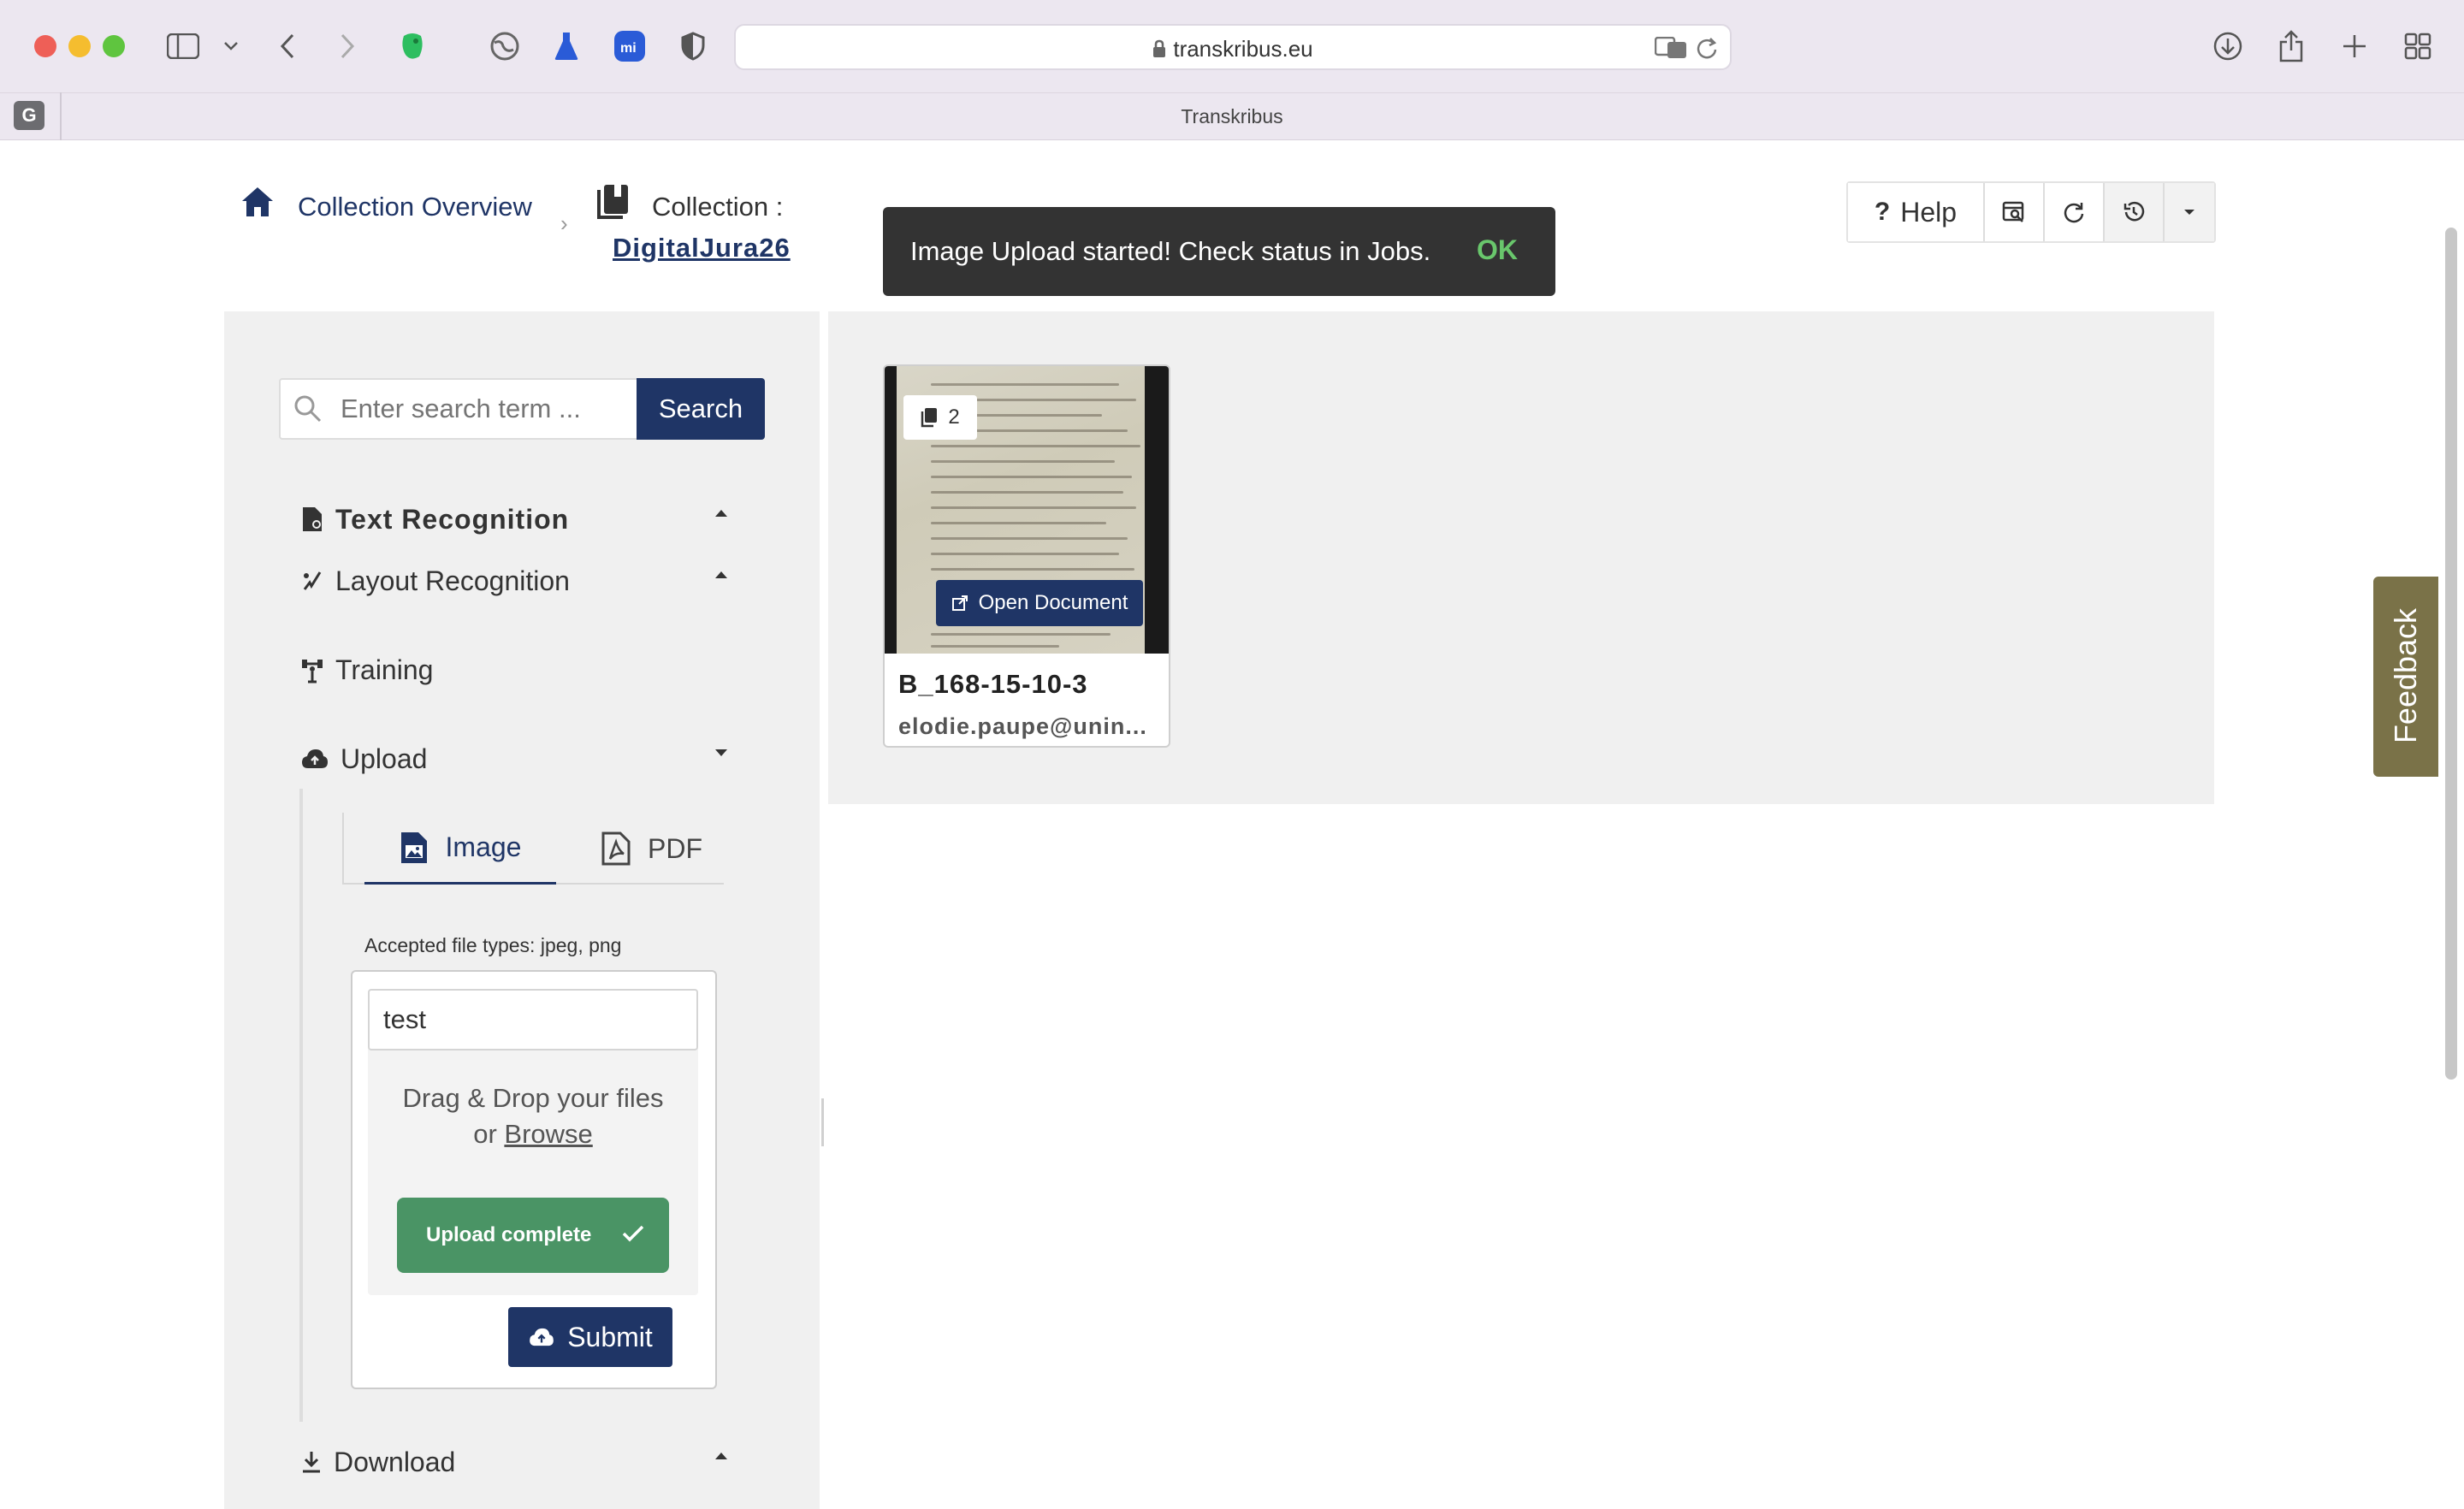 This screenshot has width=2464, height=1509. Describe the element at coordinates (1027, 510) in the screenshot. I see `document-thumbnail: 2 Open Document` at that location.